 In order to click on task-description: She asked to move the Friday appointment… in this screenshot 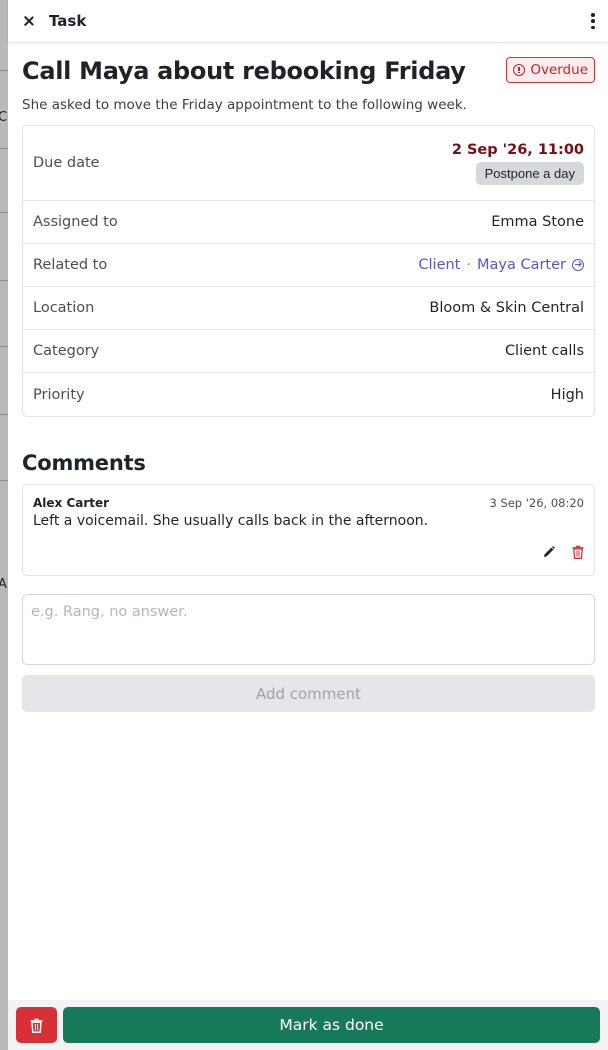, I will do `click(244, 105)`.